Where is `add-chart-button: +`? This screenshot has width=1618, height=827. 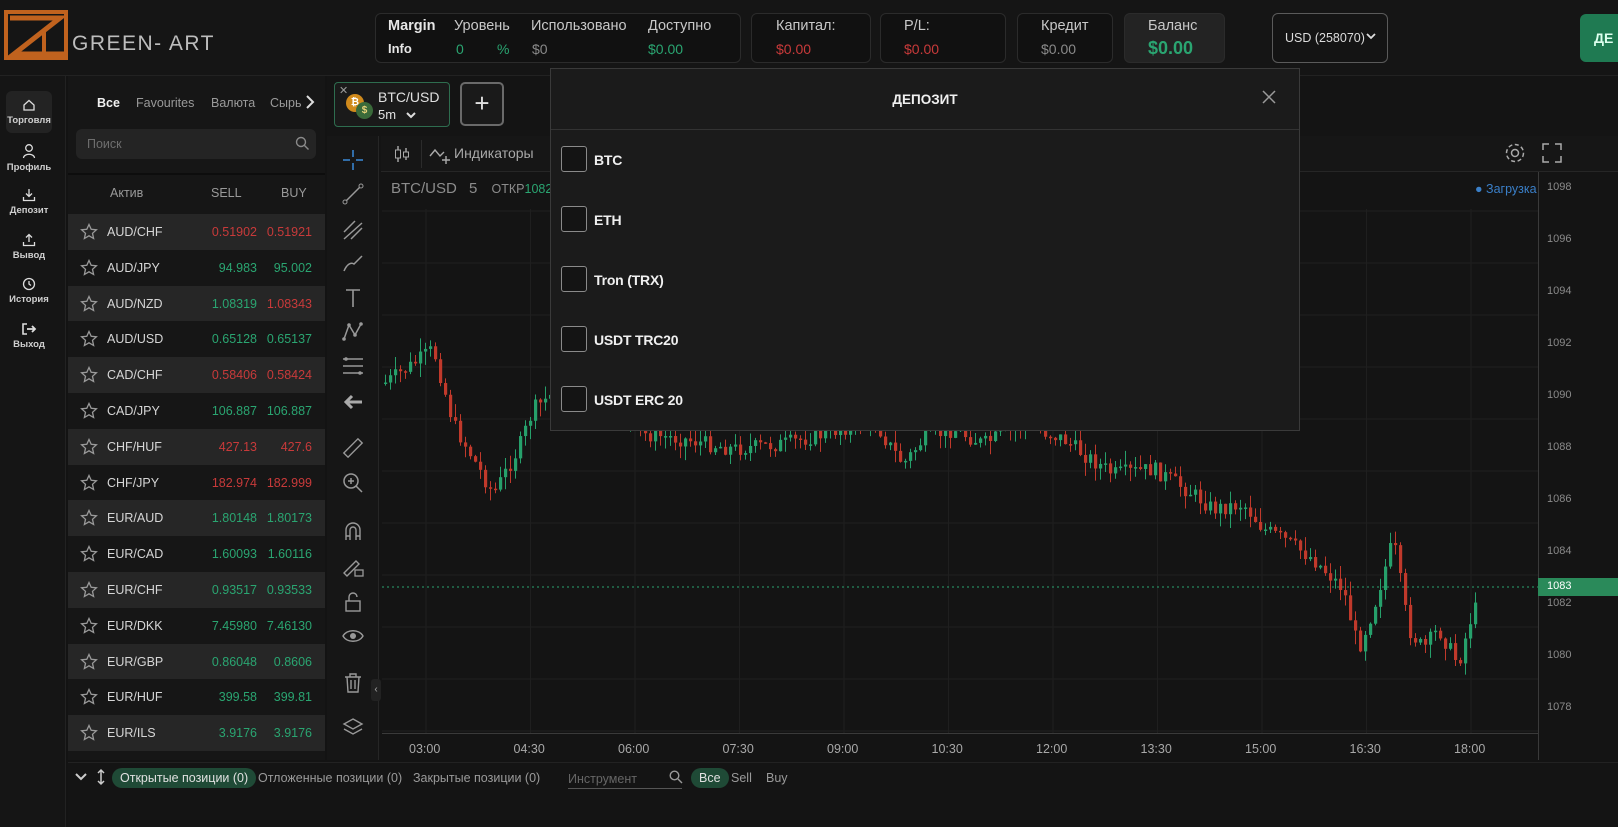 add-chart-button: + is located at coordinates (482, 104).